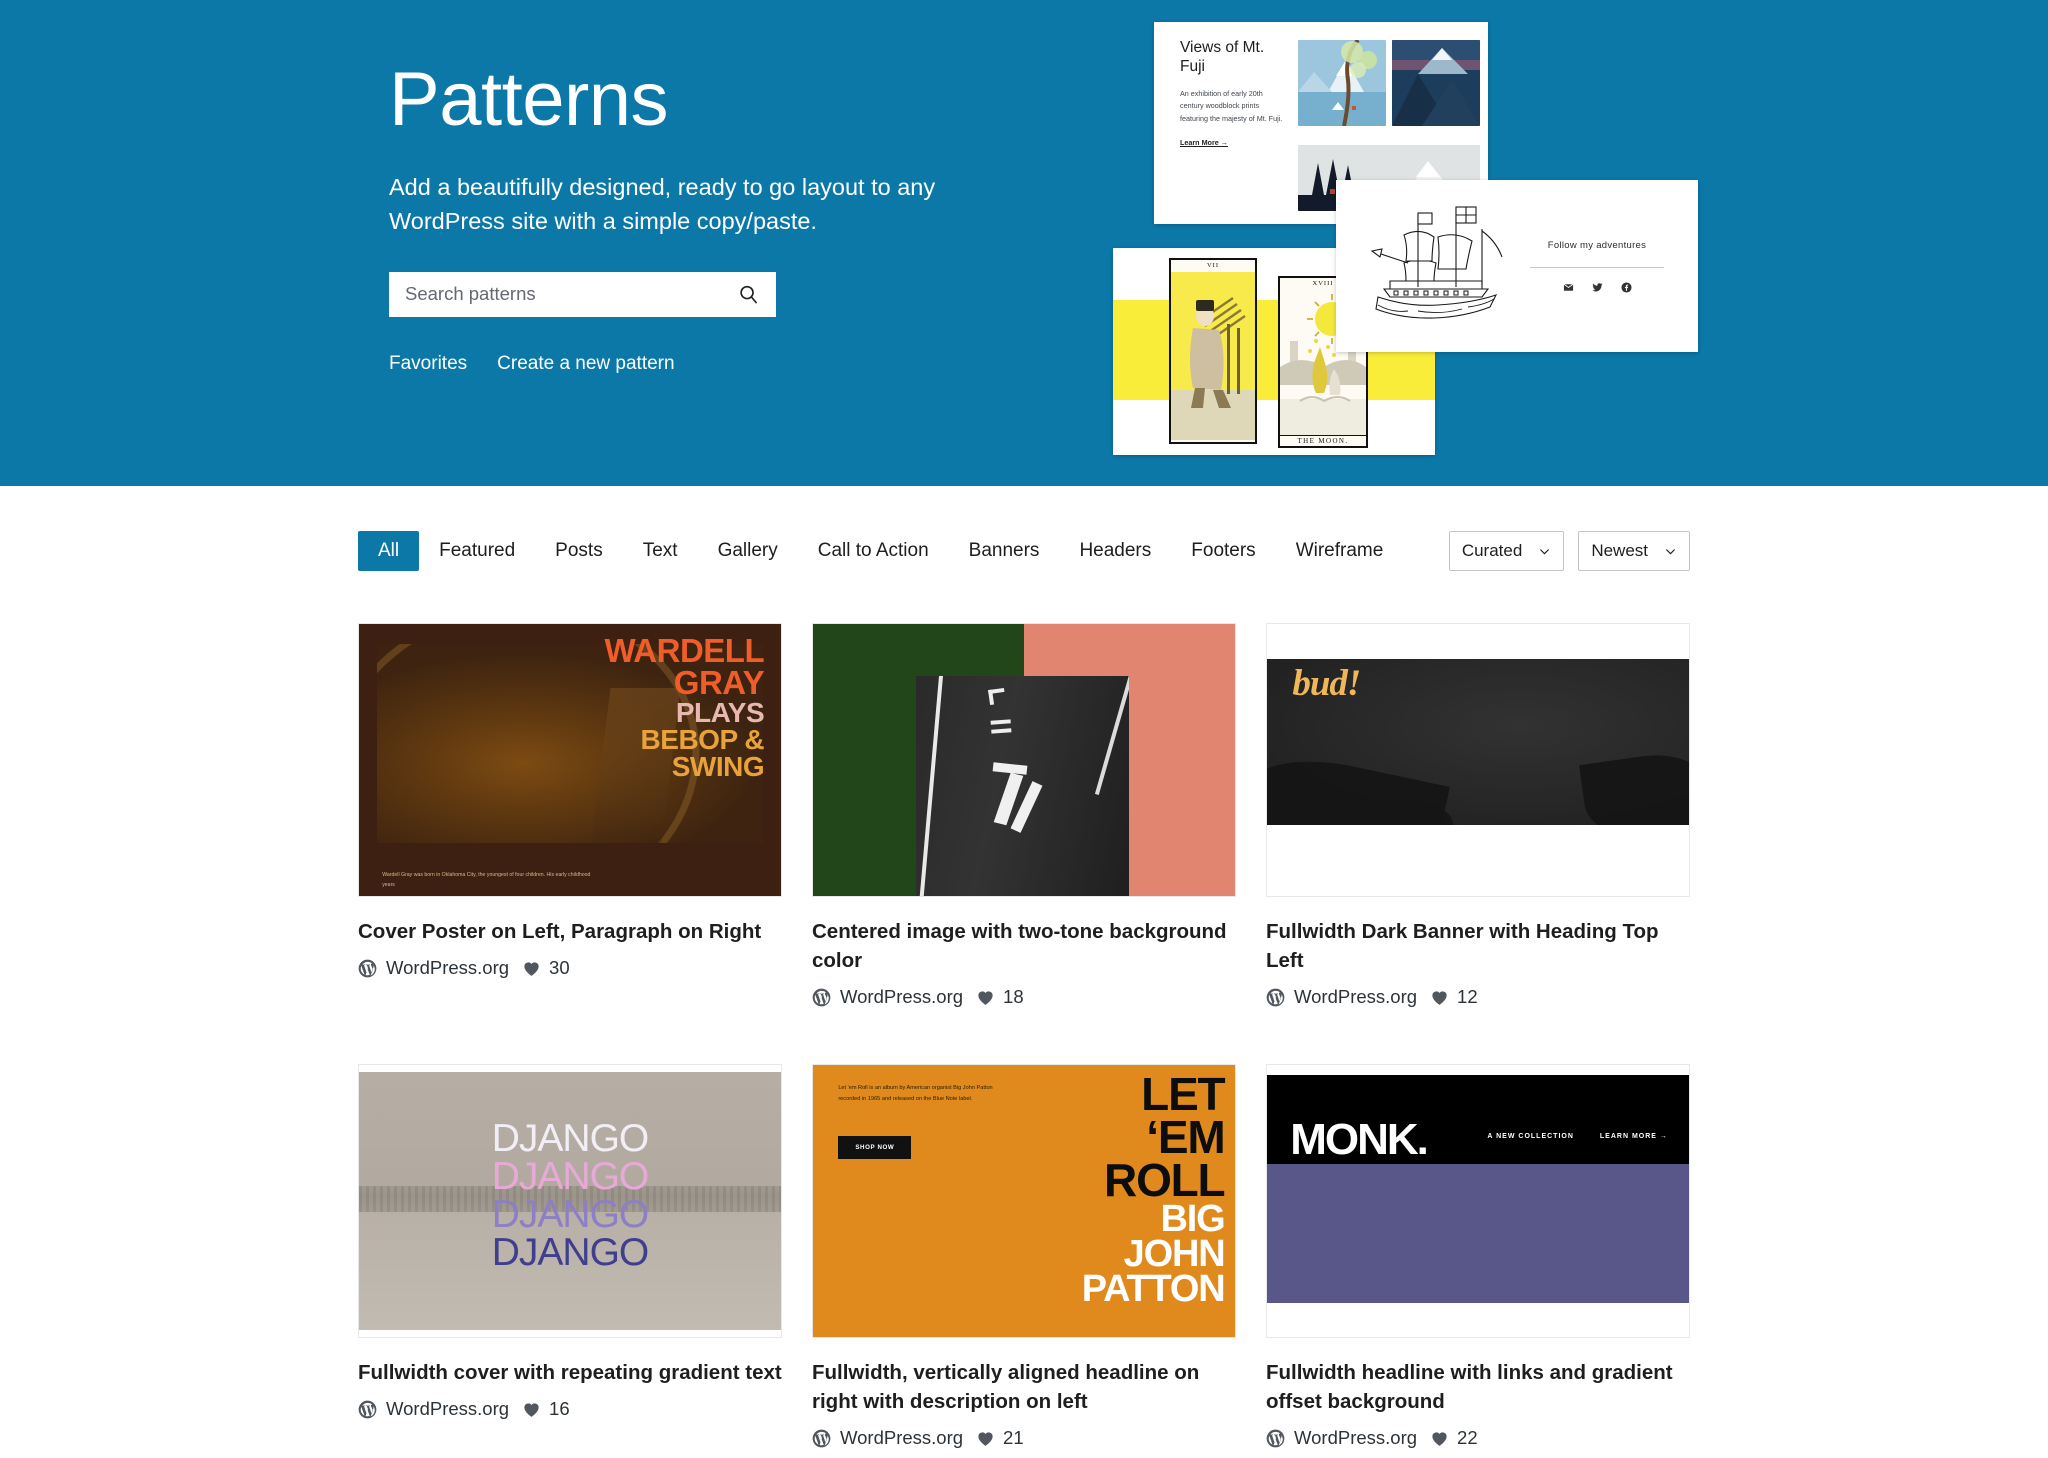 This screenshot has width=2048, height=1458. What do you see at coordinates (477, 551) in the screenshot?
I see `tab-featured: Featured` at bounding box center [477, 551].